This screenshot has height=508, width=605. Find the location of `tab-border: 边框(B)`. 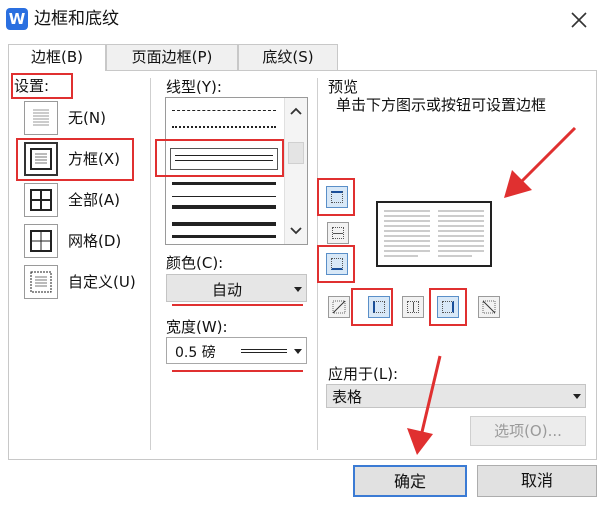

tab-border: 边框(B) is located at coordinates (57, 57).